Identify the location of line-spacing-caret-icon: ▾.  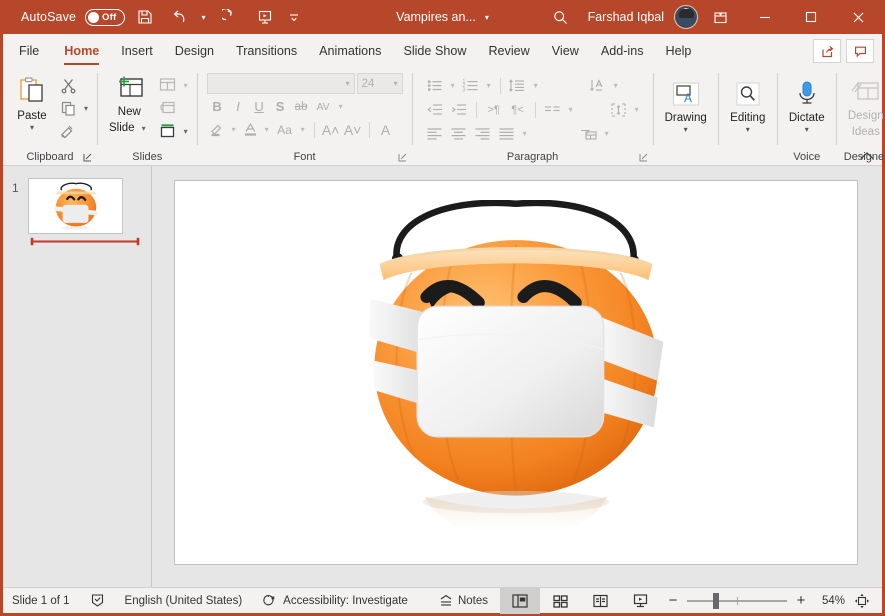
(536, 85).